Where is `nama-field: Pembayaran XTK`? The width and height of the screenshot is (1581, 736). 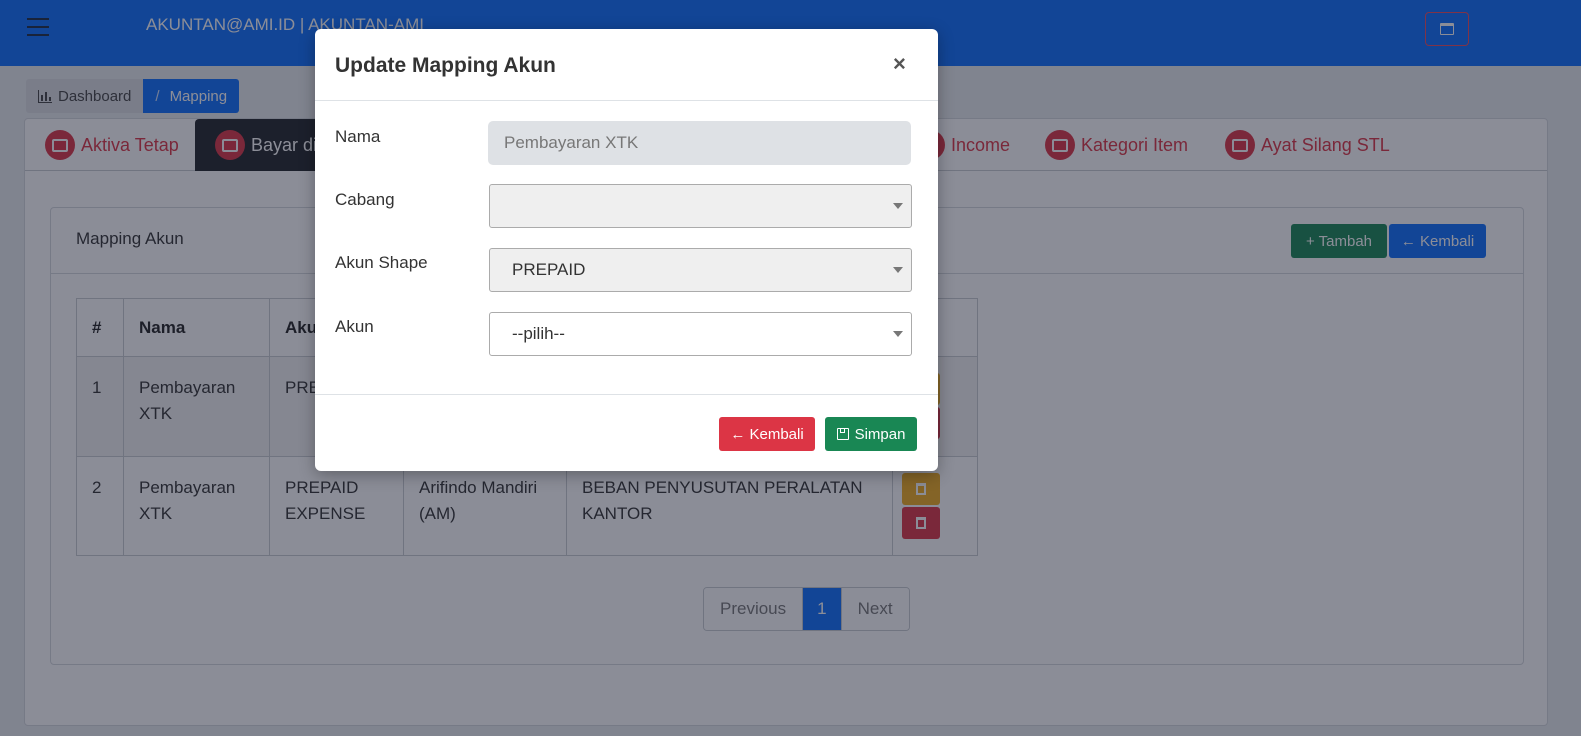
nama-field: Pembayaran XTK is located at coordinates (699, 143).